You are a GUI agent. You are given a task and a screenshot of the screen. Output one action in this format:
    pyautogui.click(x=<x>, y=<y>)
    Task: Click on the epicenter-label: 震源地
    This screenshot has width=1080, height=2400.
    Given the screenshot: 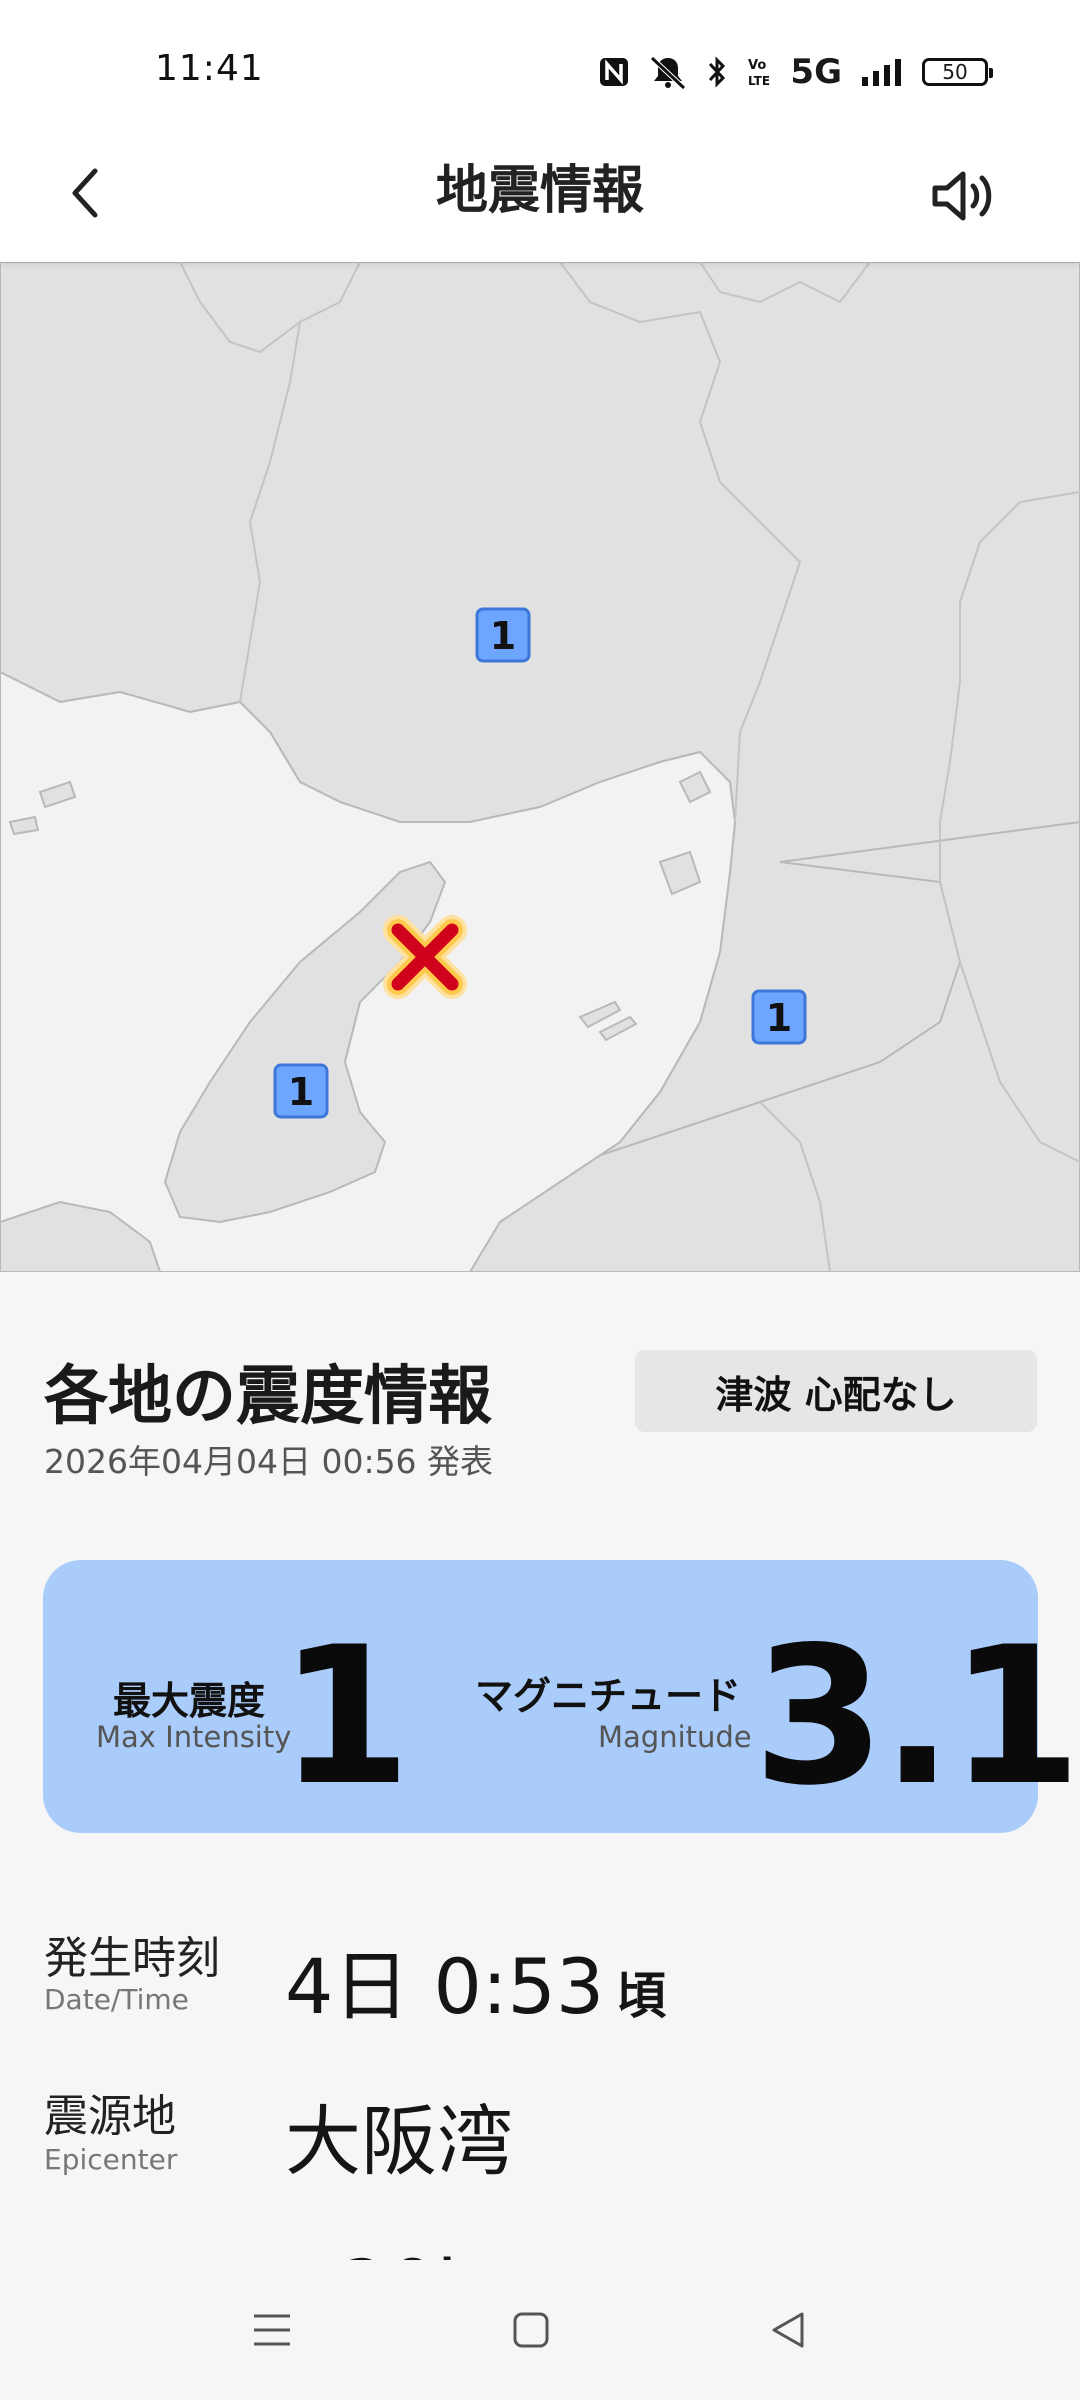 What is the action you would take?
    pyautogui.click(x=110, y=2116)
    